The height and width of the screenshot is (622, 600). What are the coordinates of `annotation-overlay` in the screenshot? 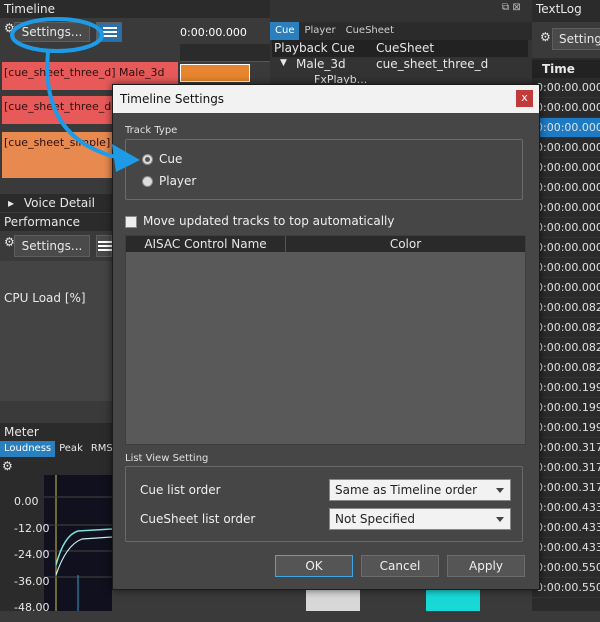 It's located at (75, 94).